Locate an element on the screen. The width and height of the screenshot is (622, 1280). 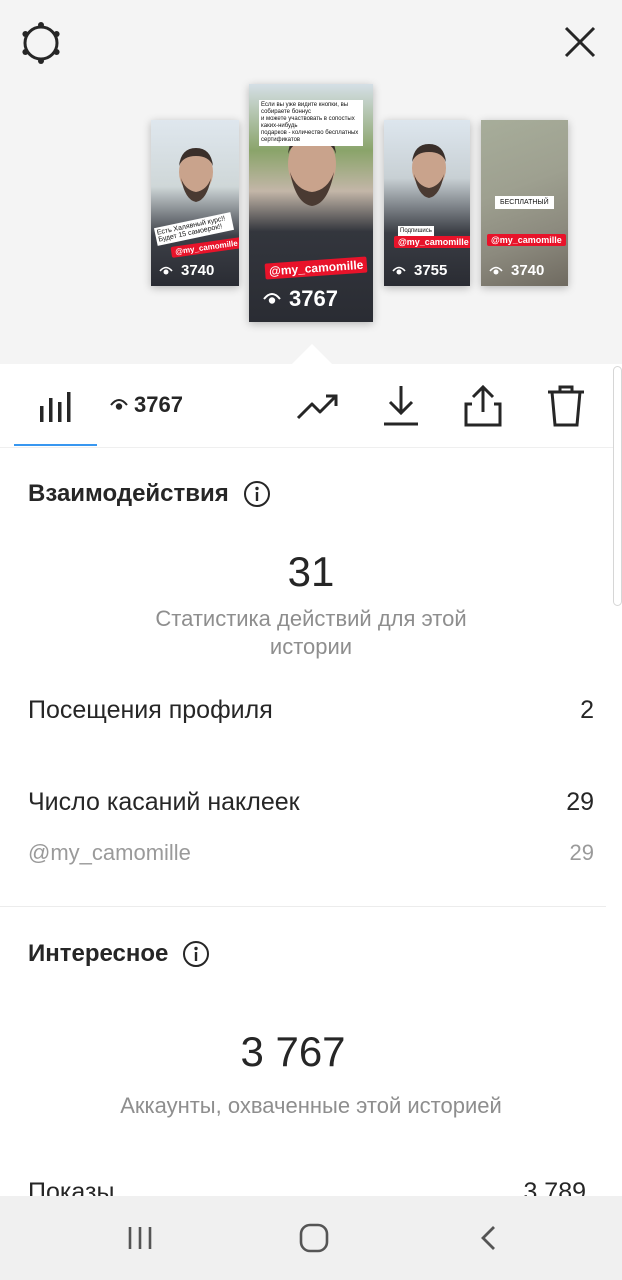
close-button is located at coordinates (580, 42).